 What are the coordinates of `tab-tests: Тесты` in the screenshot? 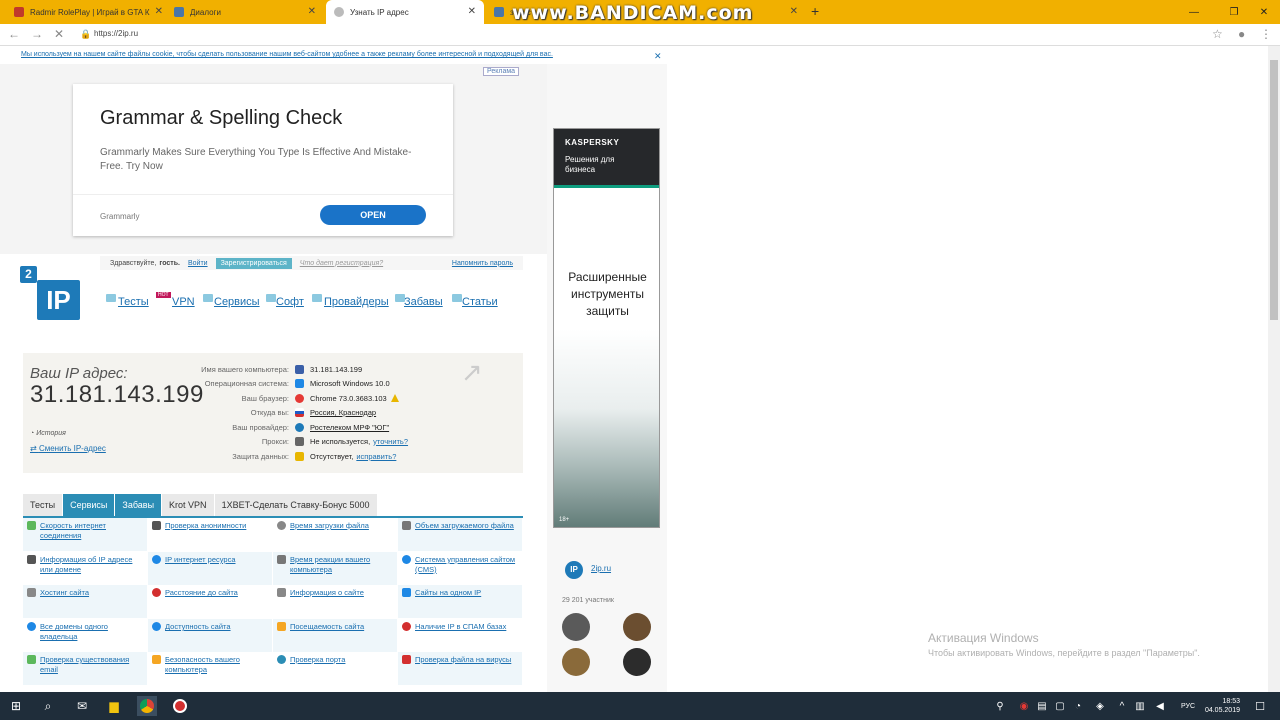 It's located at (43, 505).